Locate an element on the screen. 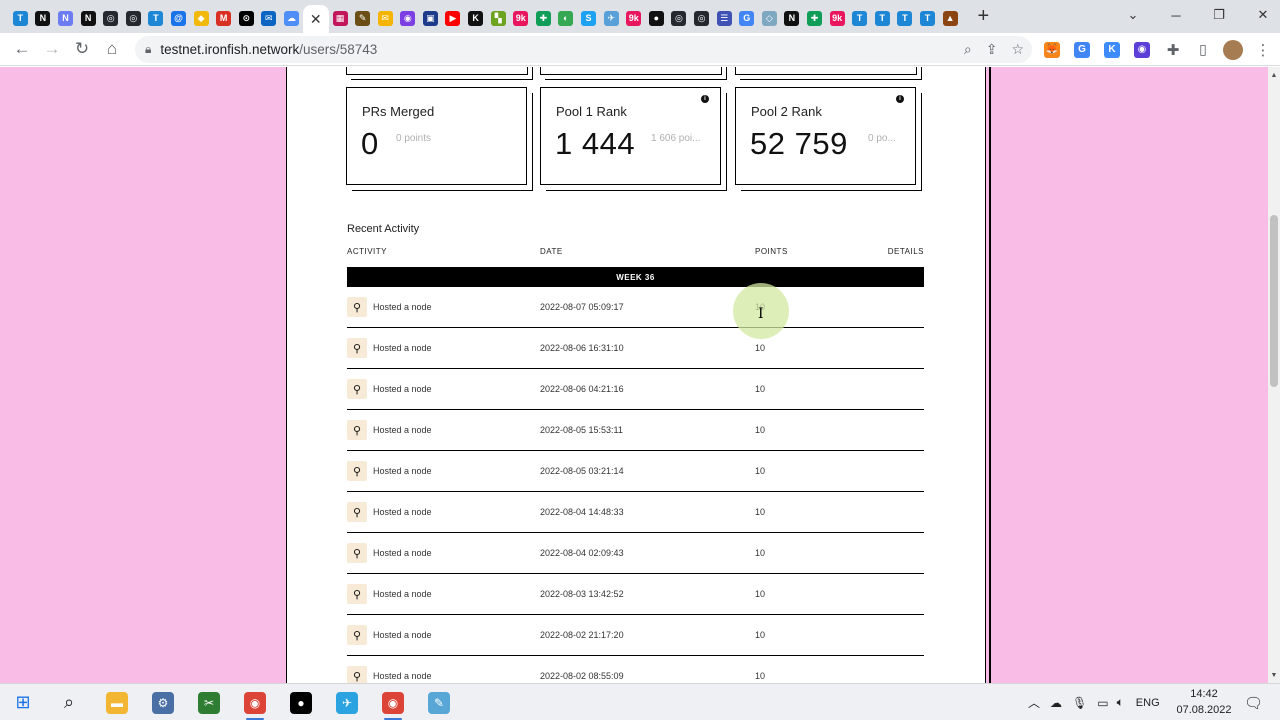 The height and width of the screenshot is (721, 1280). taskbar-network-app: ⚙ is located at coordinates (163, 702).